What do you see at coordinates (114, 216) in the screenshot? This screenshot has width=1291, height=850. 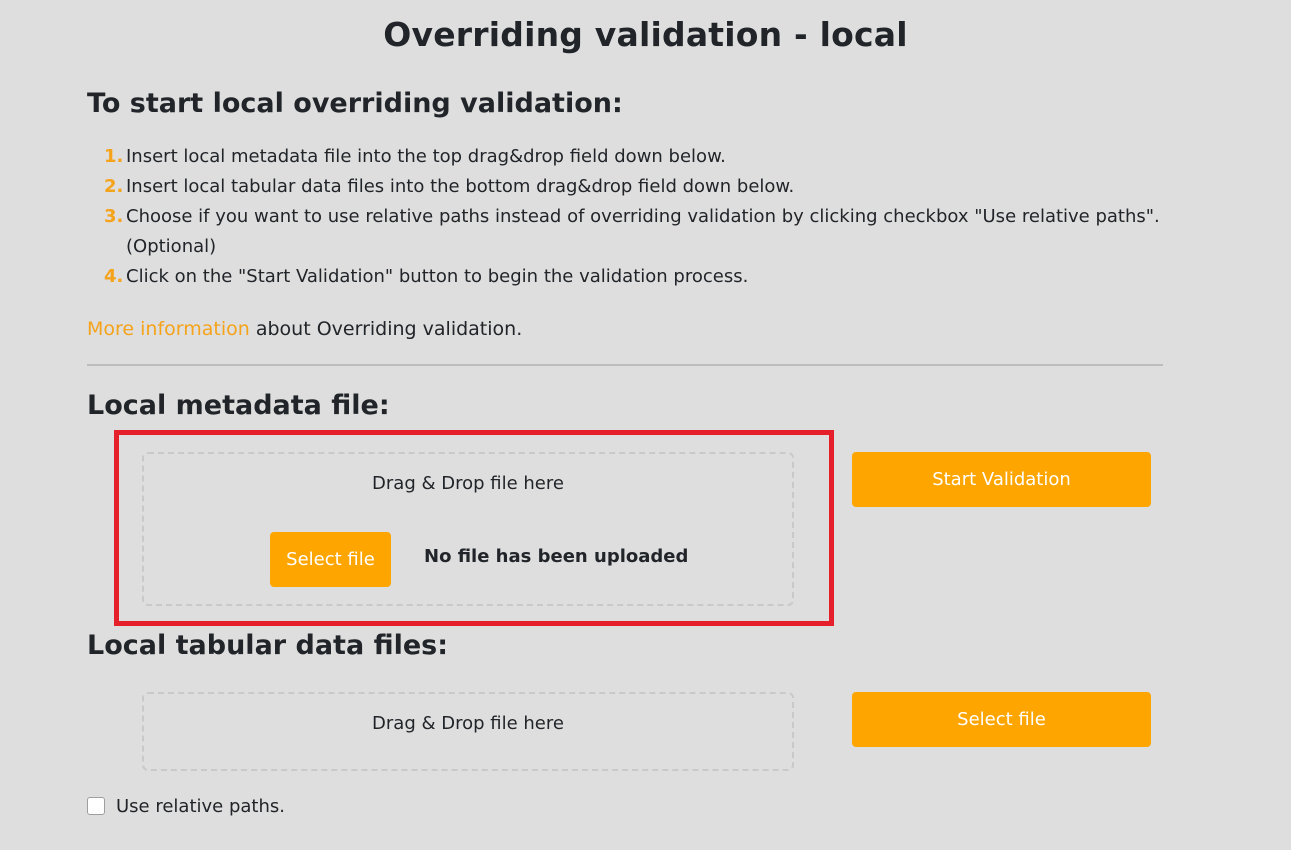 I see `step-number: 3.` at bounding box center [114, 216].